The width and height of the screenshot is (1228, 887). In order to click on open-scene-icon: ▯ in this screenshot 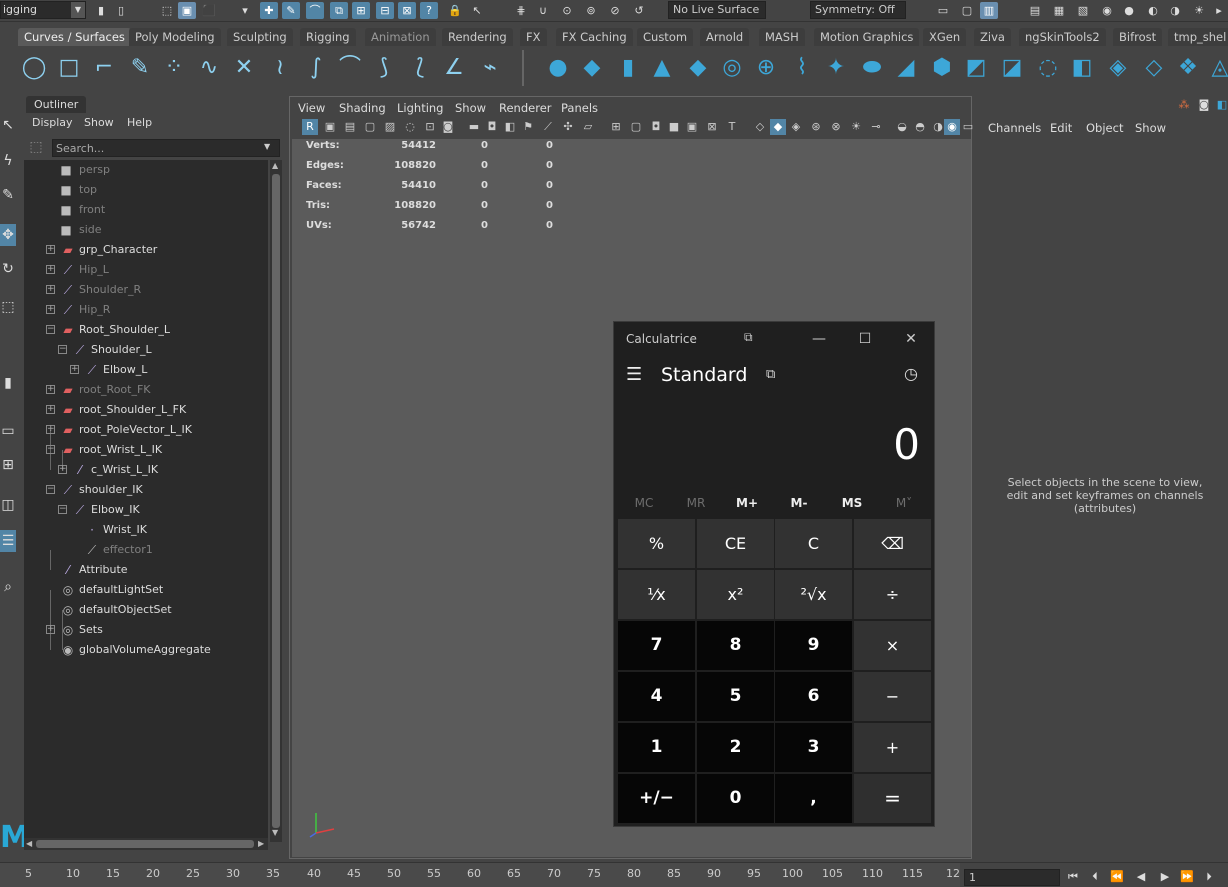, I will do `click(121, 10)`.